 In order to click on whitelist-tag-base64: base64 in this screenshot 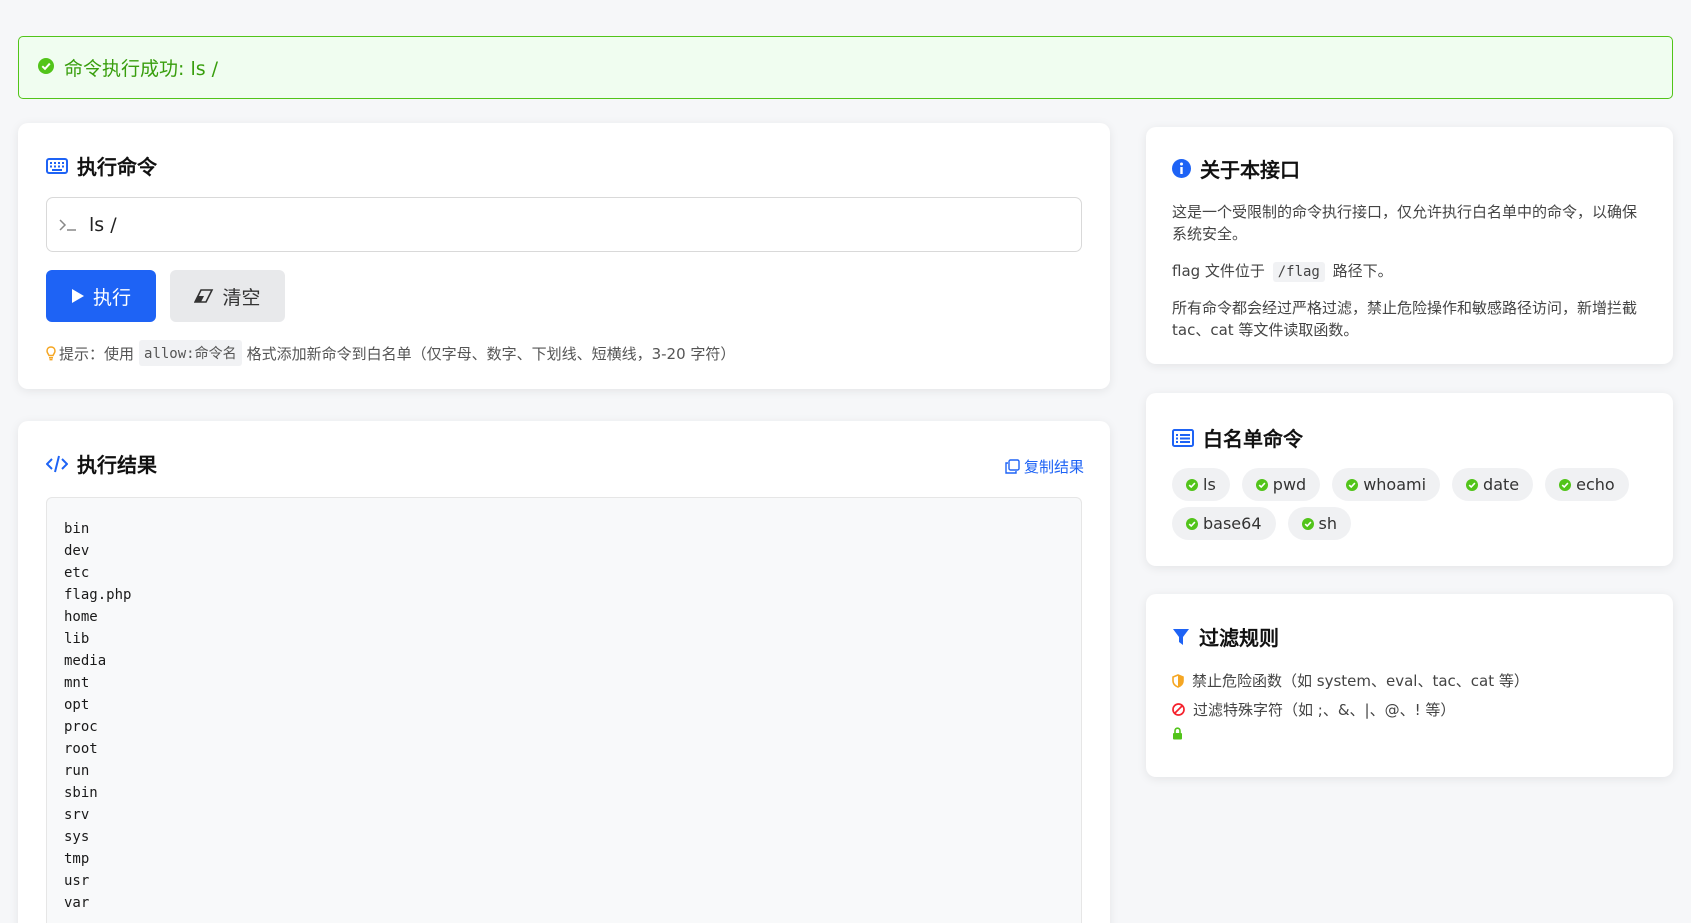, I will do `click(1224, 523)`.